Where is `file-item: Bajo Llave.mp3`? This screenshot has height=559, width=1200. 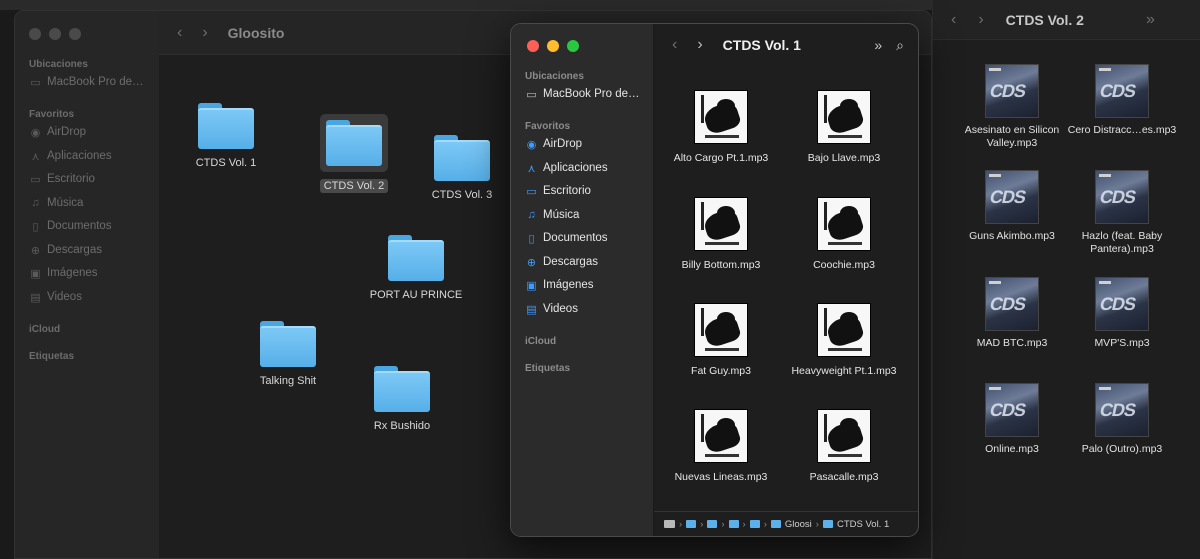
file-item: Bajo Llave.mp3 is located at coordinates (844, 127).